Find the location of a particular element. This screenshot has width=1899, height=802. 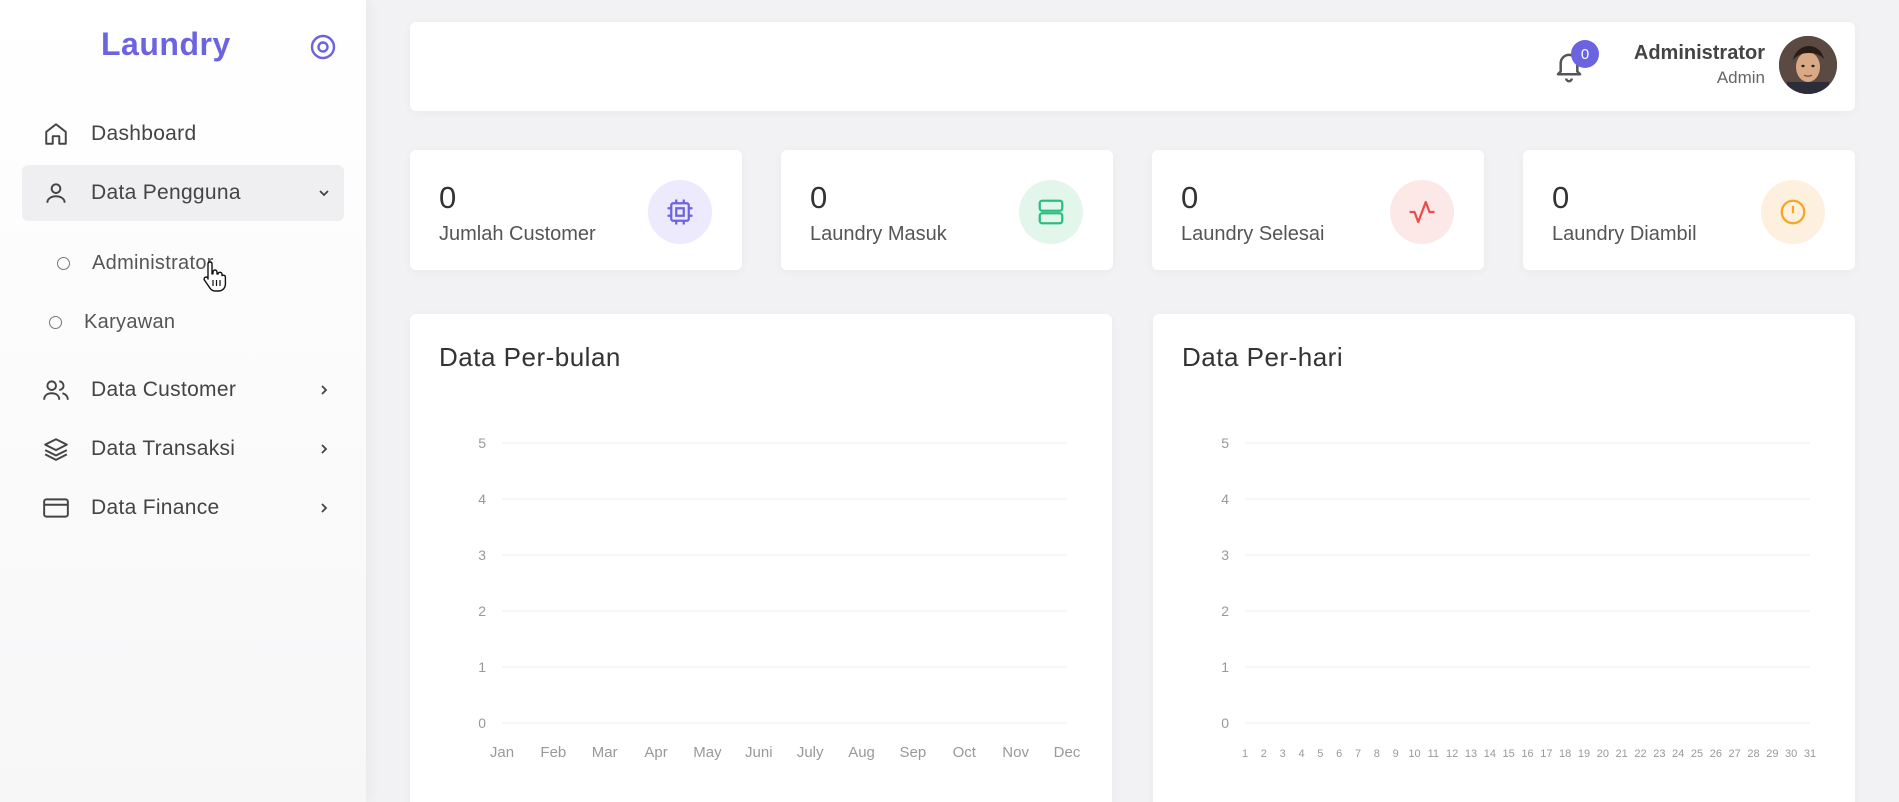

user-name: Administrator is located at coordinates (1699, 53).